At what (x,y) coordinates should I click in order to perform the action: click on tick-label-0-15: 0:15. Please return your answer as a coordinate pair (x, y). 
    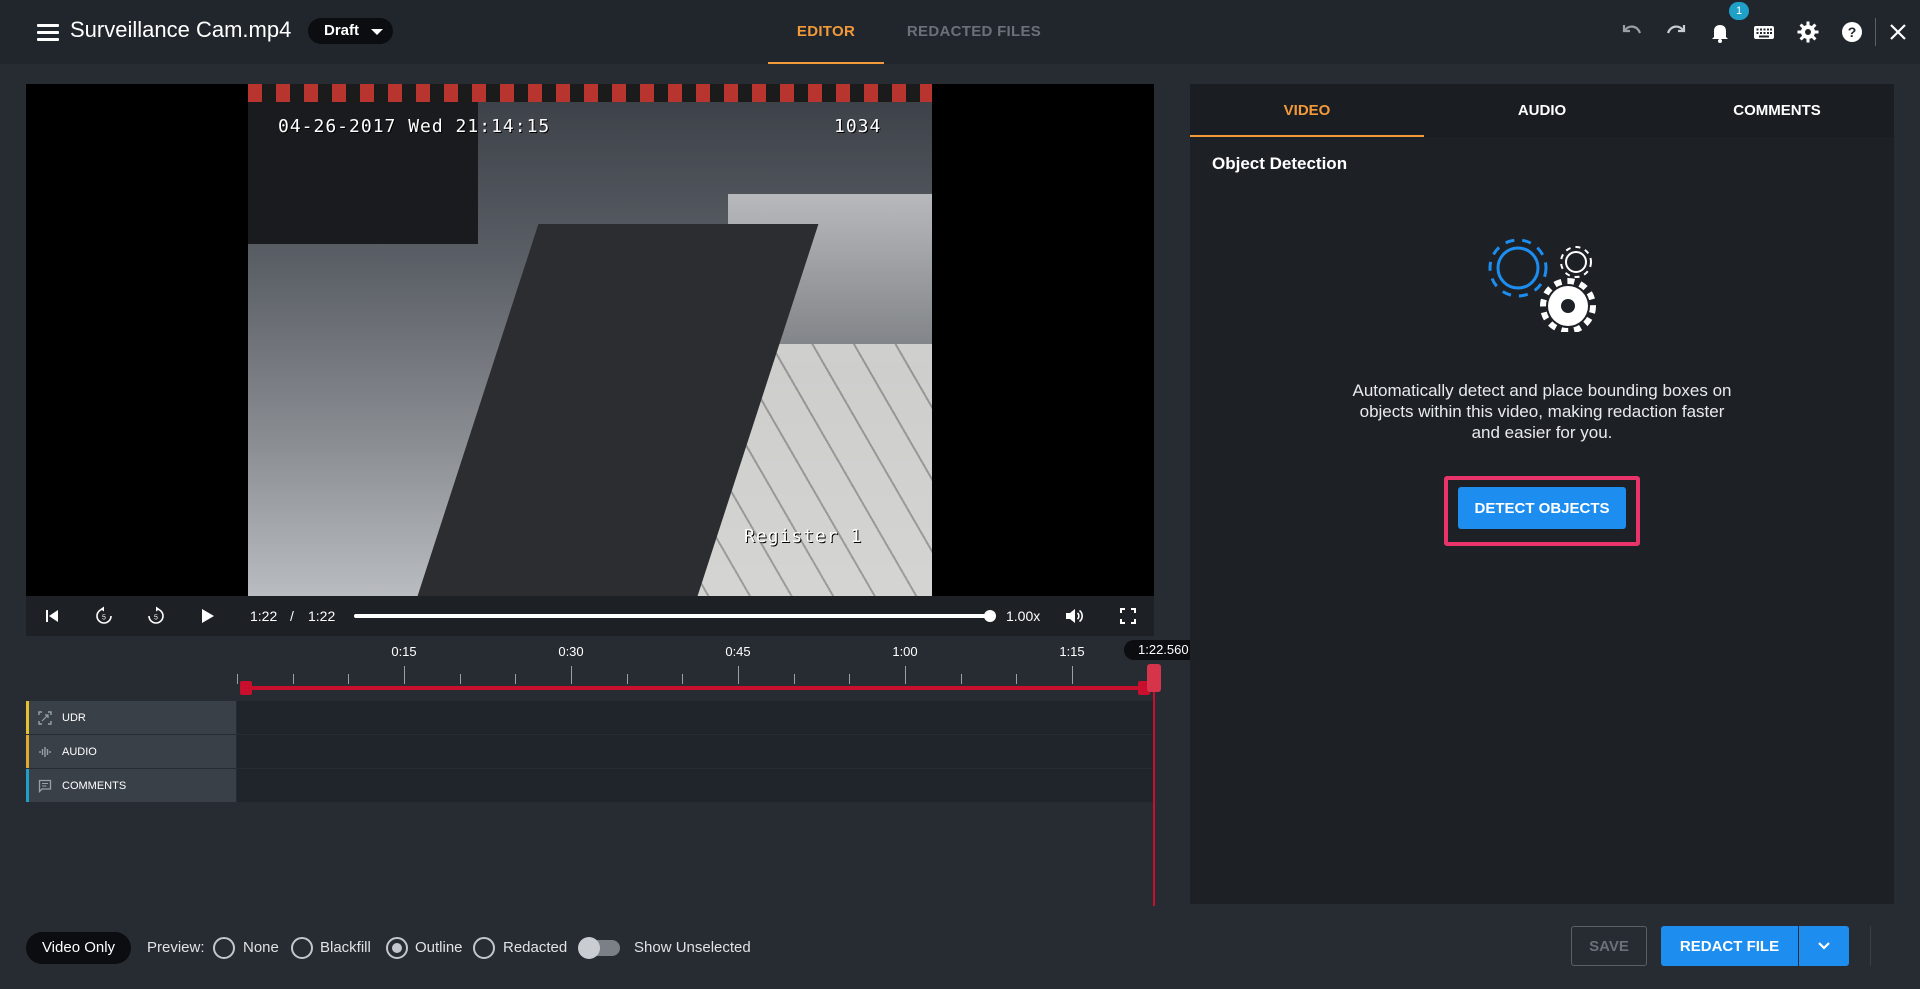
    Looking at the image, I should click on (404, 651).